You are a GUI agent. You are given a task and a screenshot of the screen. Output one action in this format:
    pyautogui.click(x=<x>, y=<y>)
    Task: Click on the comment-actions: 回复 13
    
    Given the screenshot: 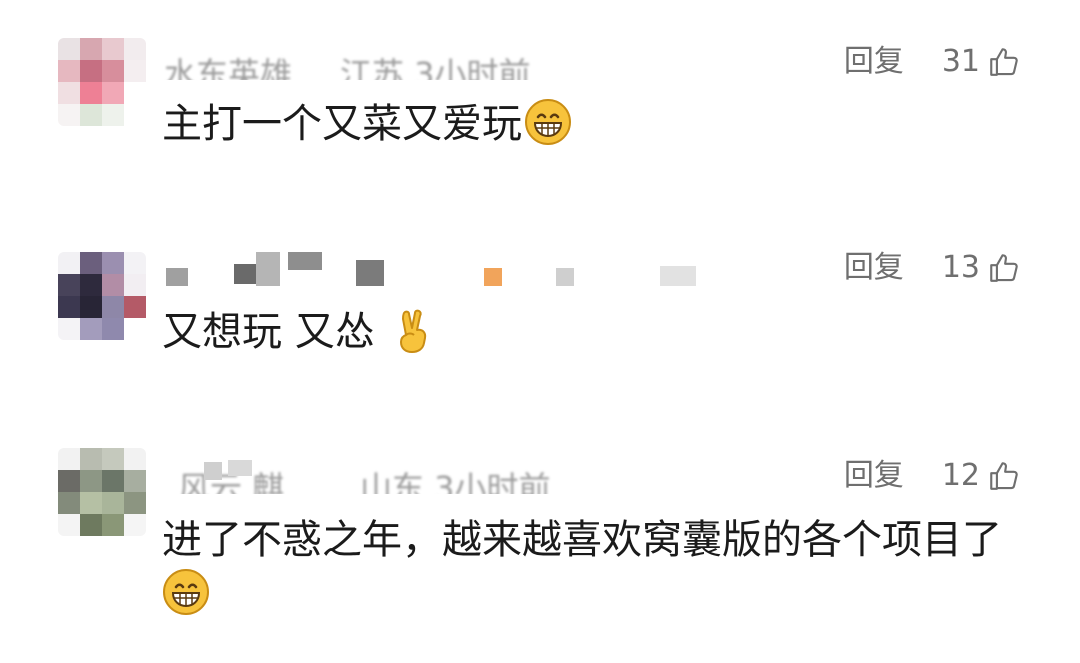 What is the action you would take?
    pyautogui.click(x=933, y=268)
    